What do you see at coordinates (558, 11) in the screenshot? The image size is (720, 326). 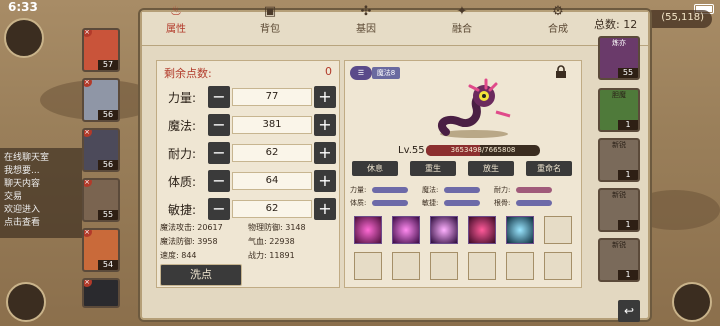 I see `craft-icon: ⚙` at bounding box center [558, 11].